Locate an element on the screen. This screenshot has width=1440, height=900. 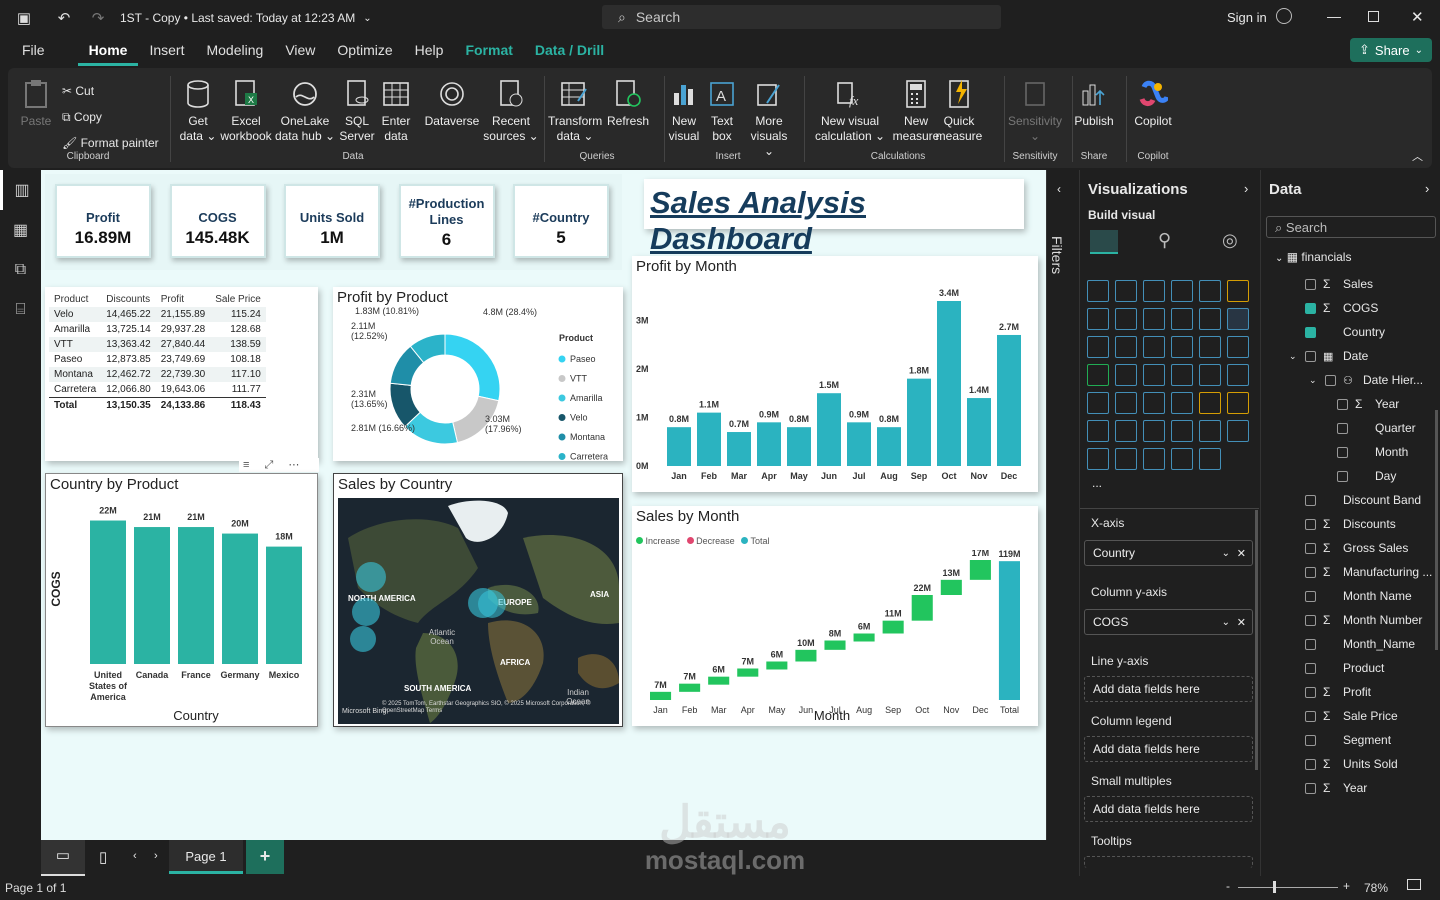
field-item: Month_Name is located at coordinates (1348, 644).